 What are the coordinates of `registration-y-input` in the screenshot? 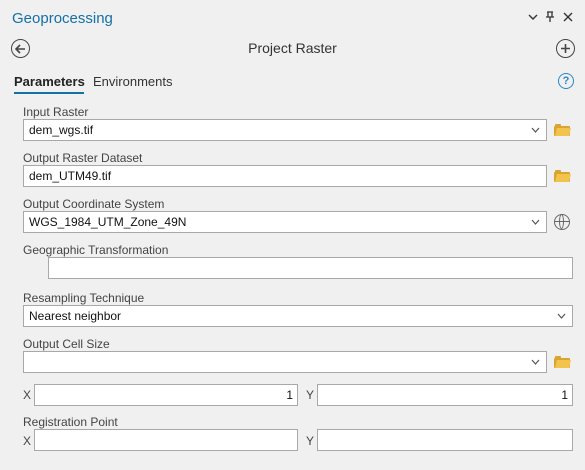 It's located at (445, 440).